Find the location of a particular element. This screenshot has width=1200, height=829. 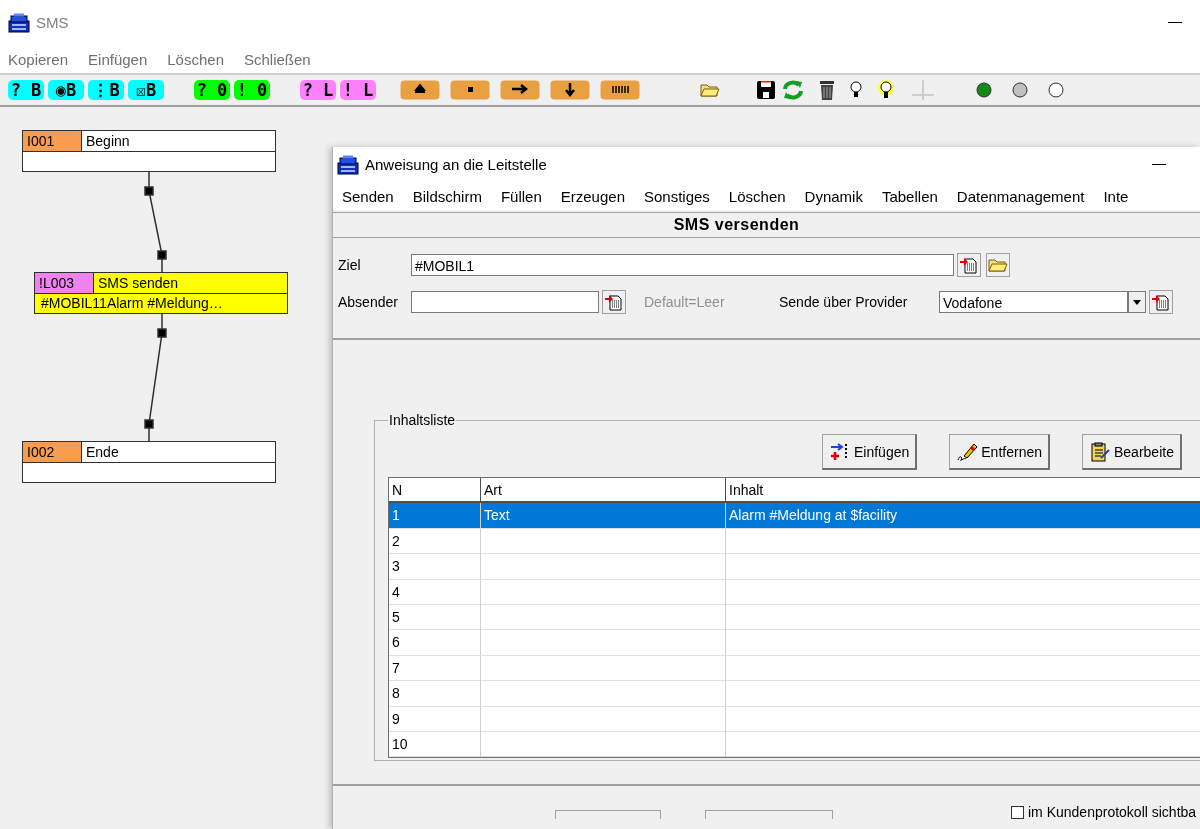

table-row: 6 is located at coordinates (794, 643).